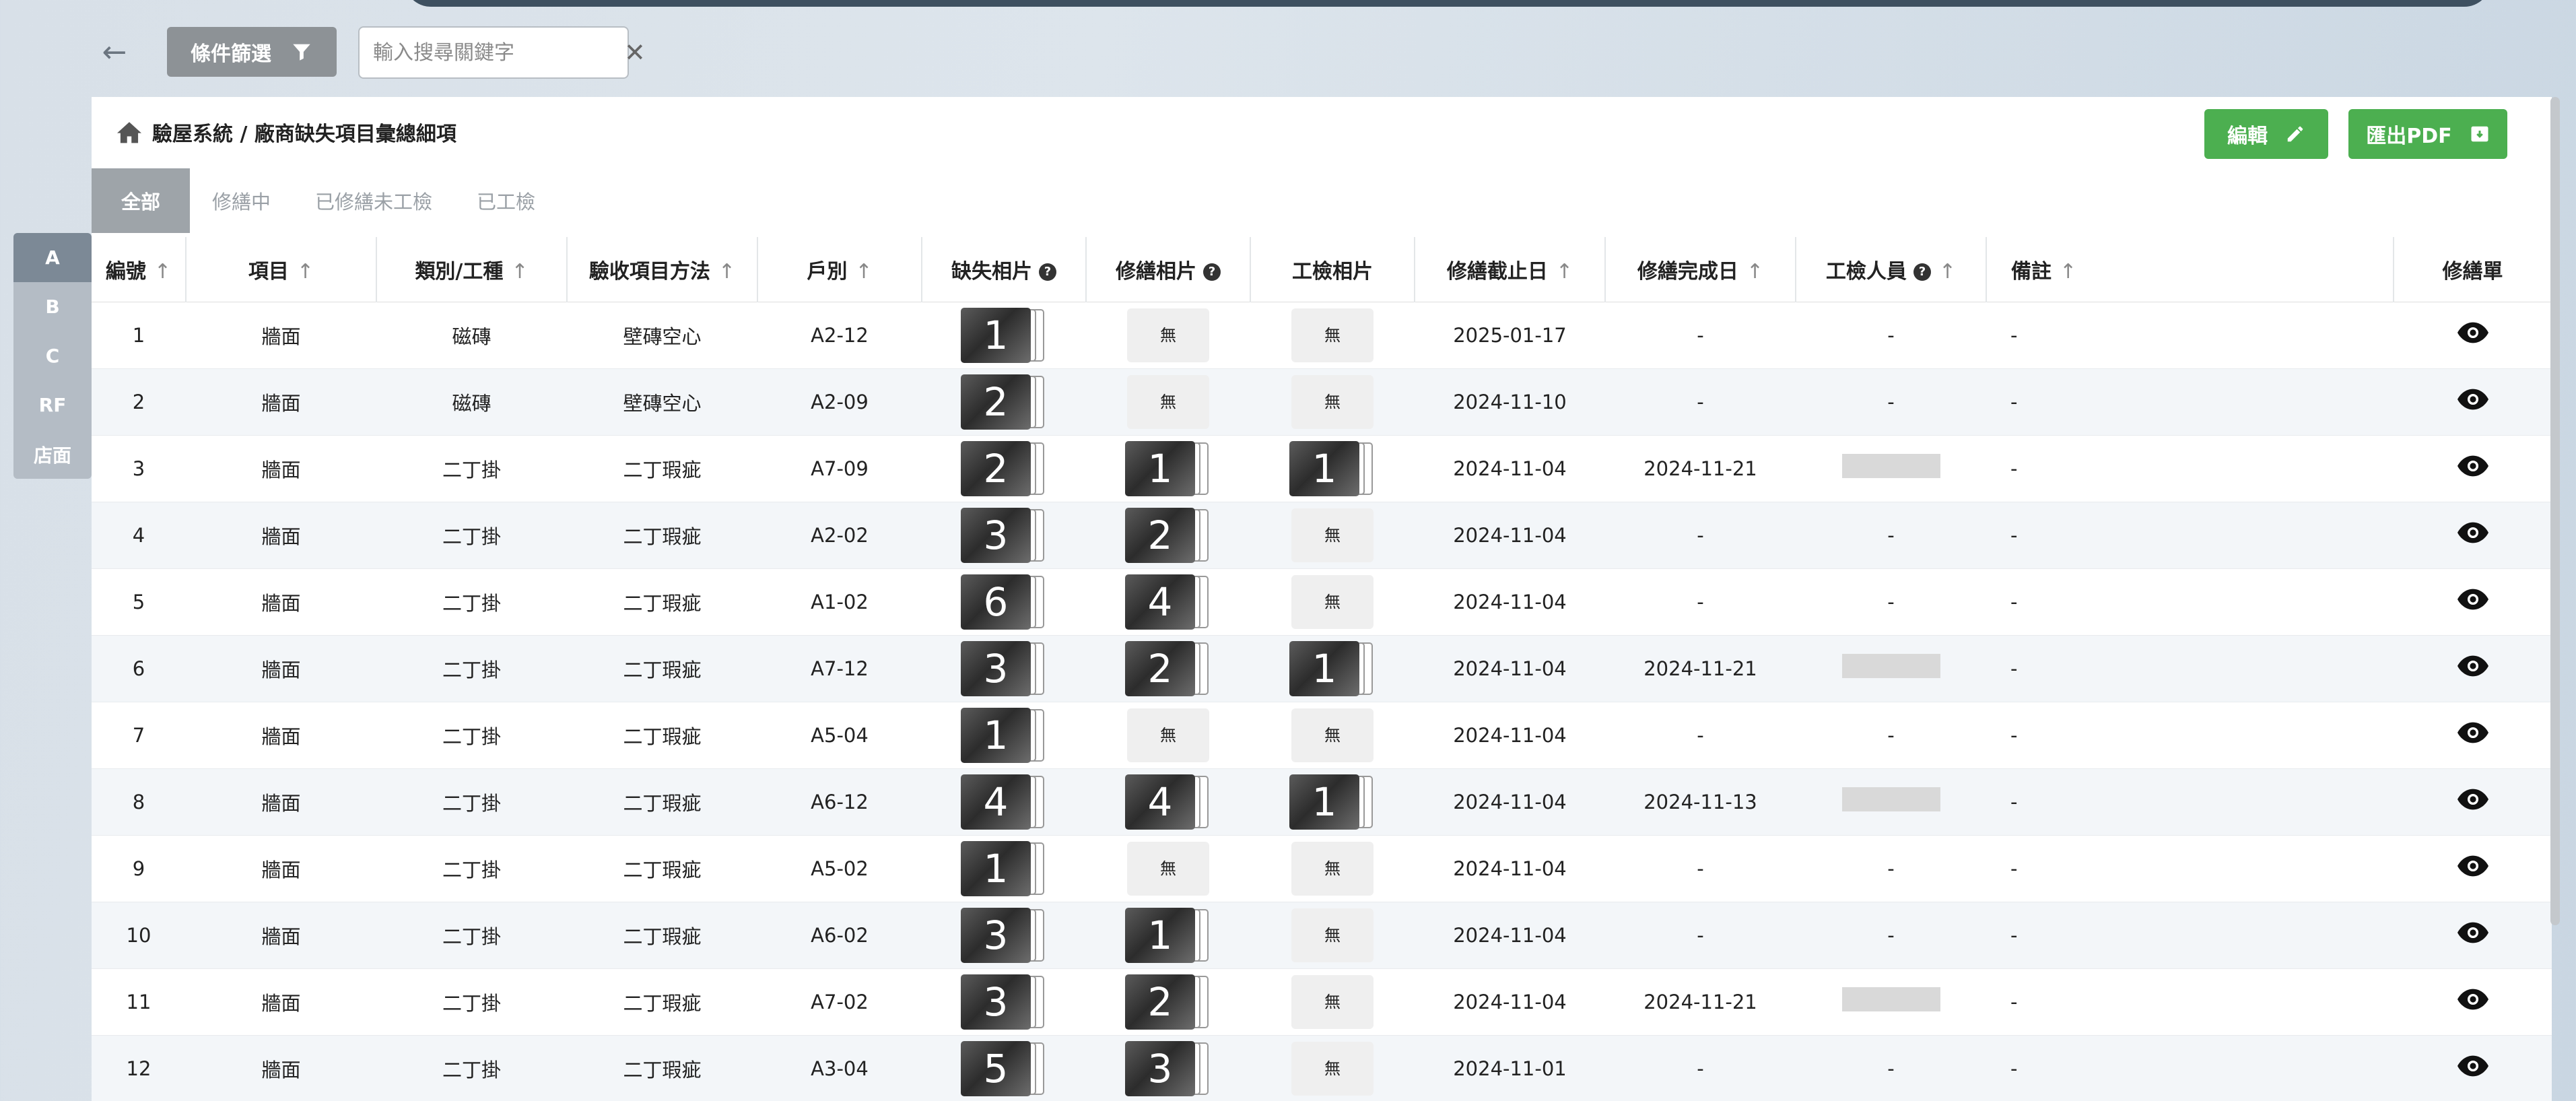 This screenshot has width=2576, height=1101. Describe the element at coordinates (1891, 269) in the screenshot. I see `column-header: 工檢人員? ↑` at that location.